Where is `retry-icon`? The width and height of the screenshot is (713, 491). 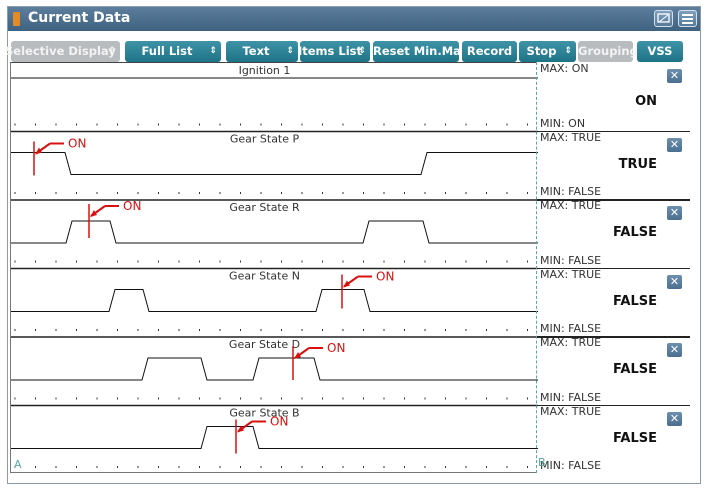 retry-icon is located at coordinates (663, 18).